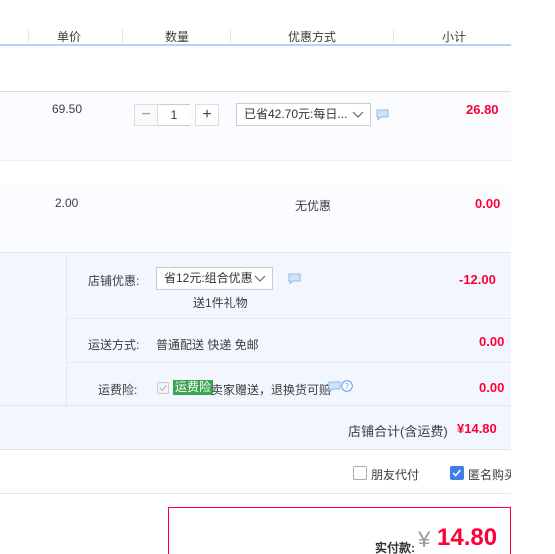 The height and width of the screenshot is (554, 555). What do you see at coordinates (489, 474) in the screenshot?
I see `anonymous-label: 匿名购买` at bounding box center [489, 474].